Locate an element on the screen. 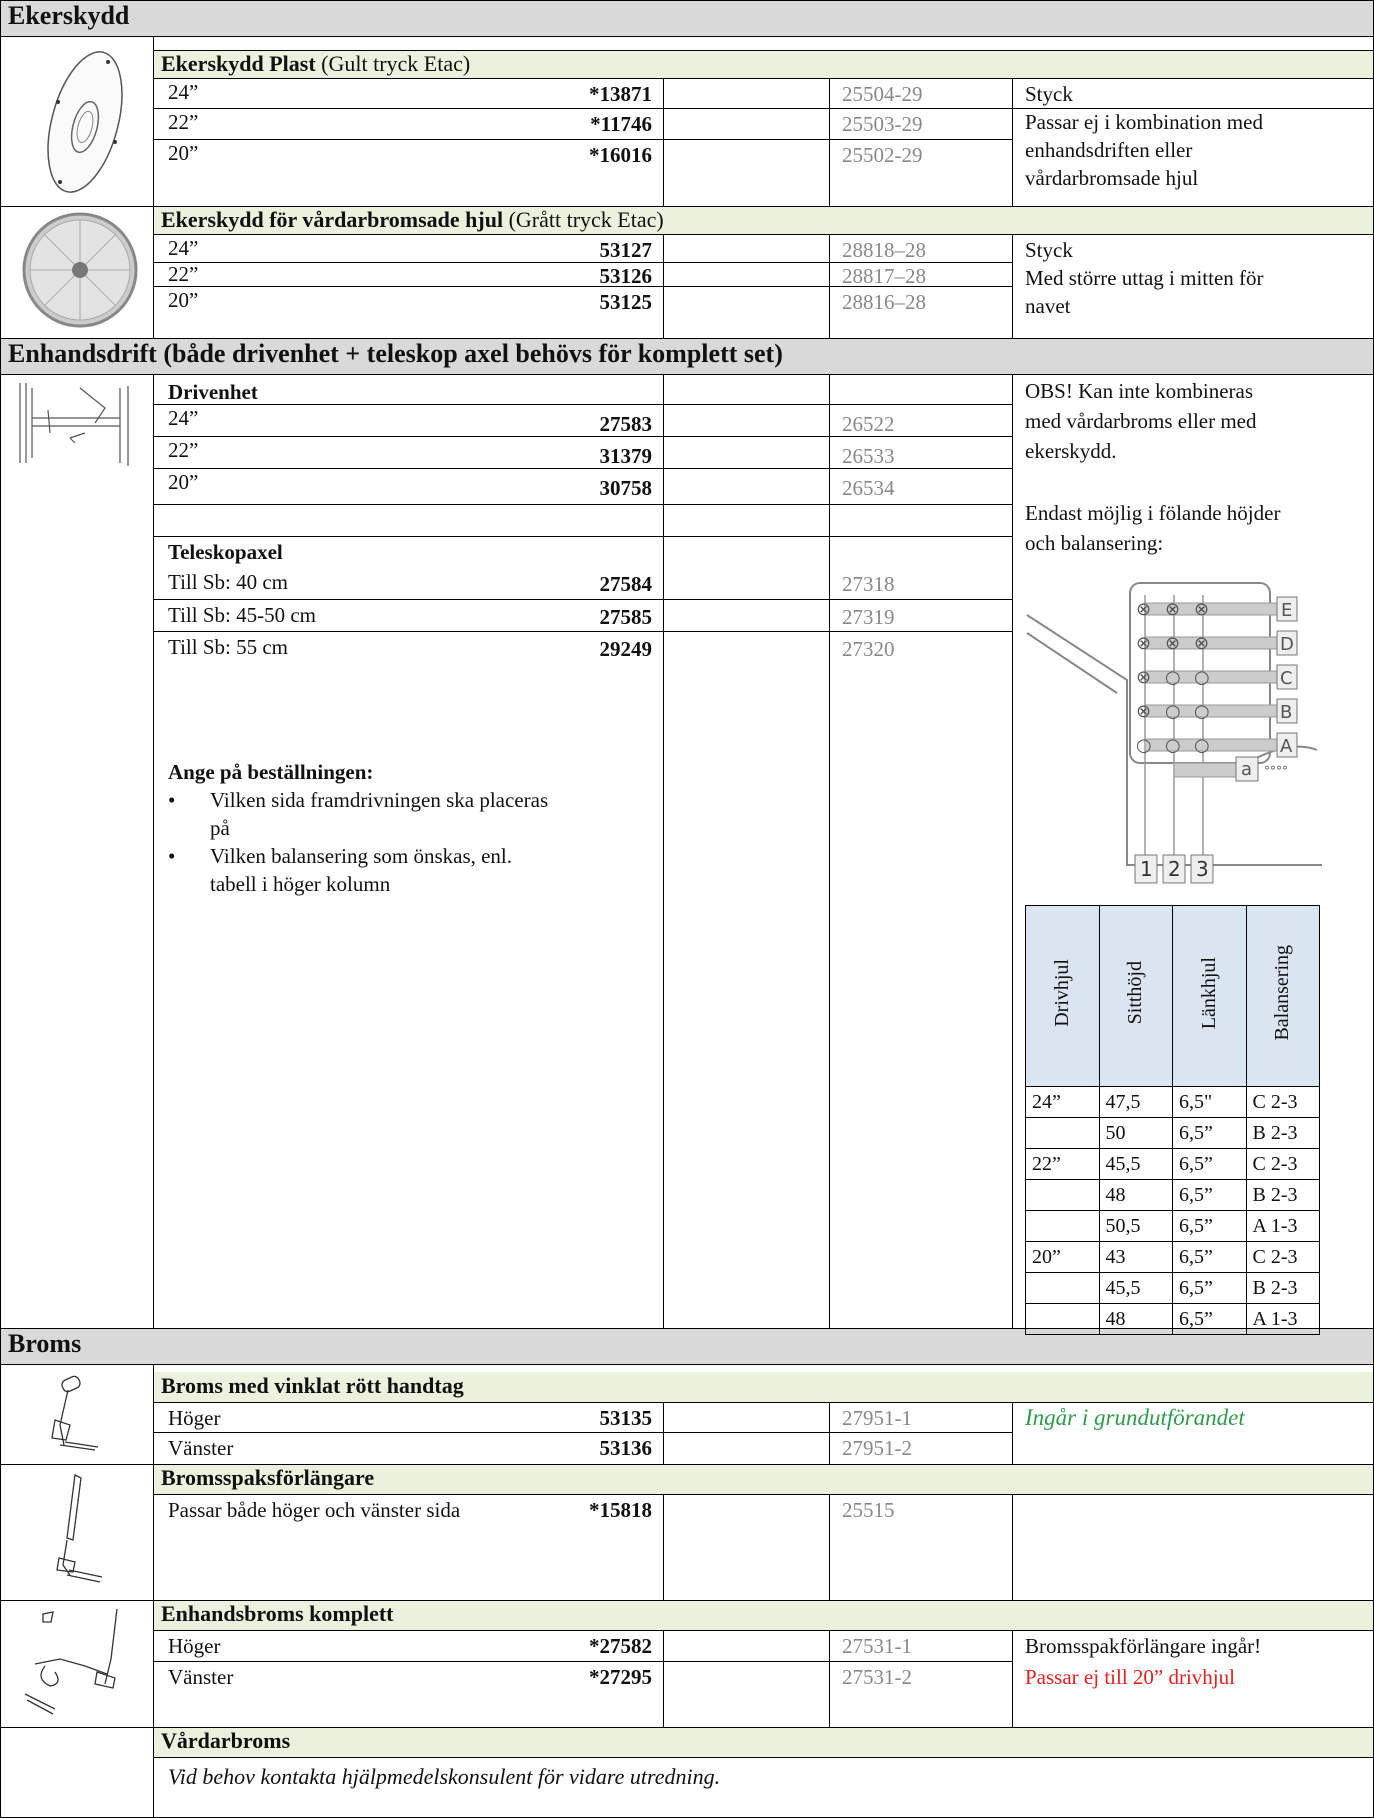 This screenshot has width=1374, height=1818. table-row: 48 6,5” B 2-3 is located at coordinates (1172, 1195).